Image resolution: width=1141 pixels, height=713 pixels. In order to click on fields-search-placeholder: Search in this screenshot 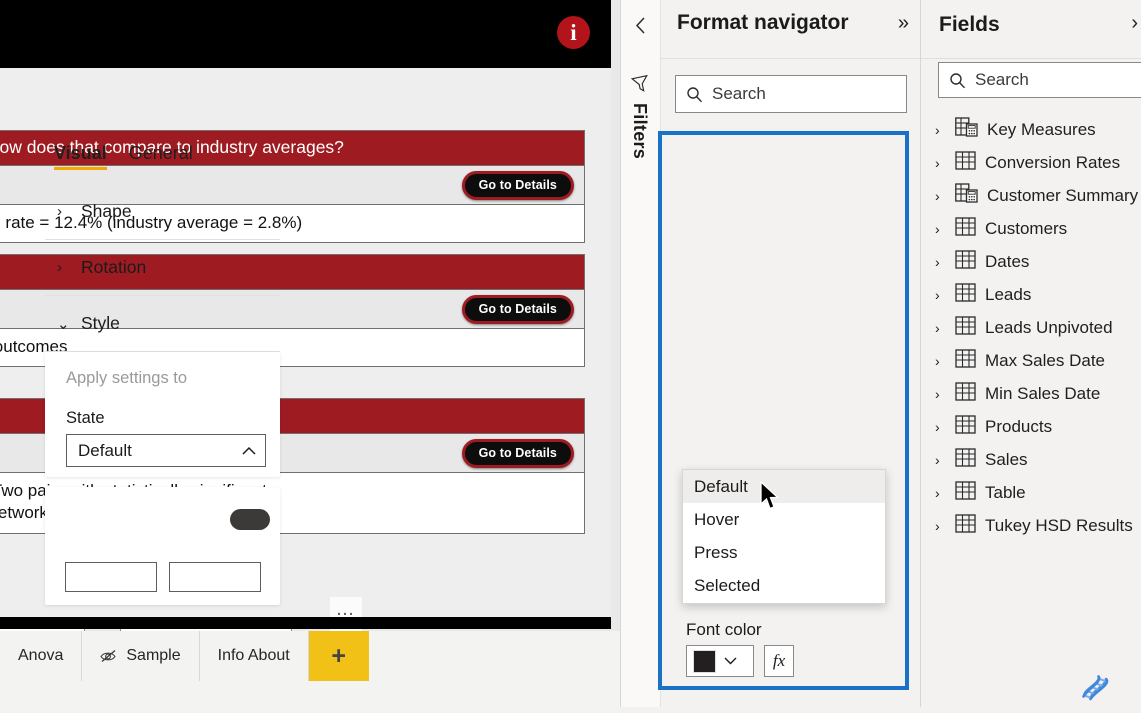, I will do `click(1002, 79)`.